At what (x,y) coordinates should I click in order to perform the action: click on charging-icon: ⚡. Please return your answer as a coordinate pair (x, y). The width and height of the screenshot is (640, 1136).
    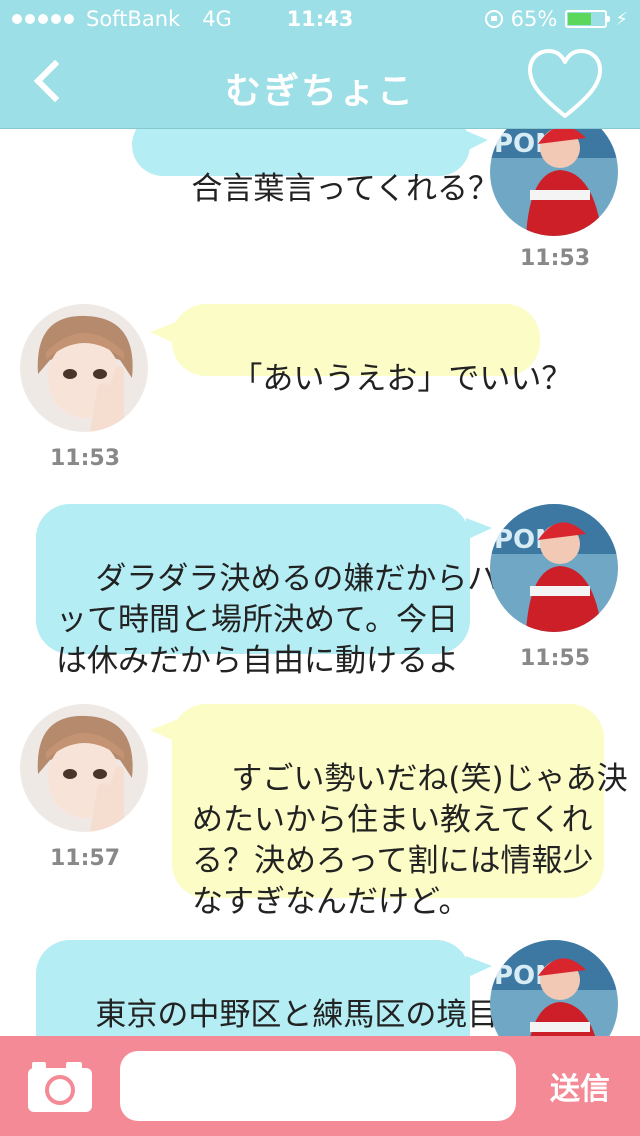
    Looking at the image, I should click on (621, 19).